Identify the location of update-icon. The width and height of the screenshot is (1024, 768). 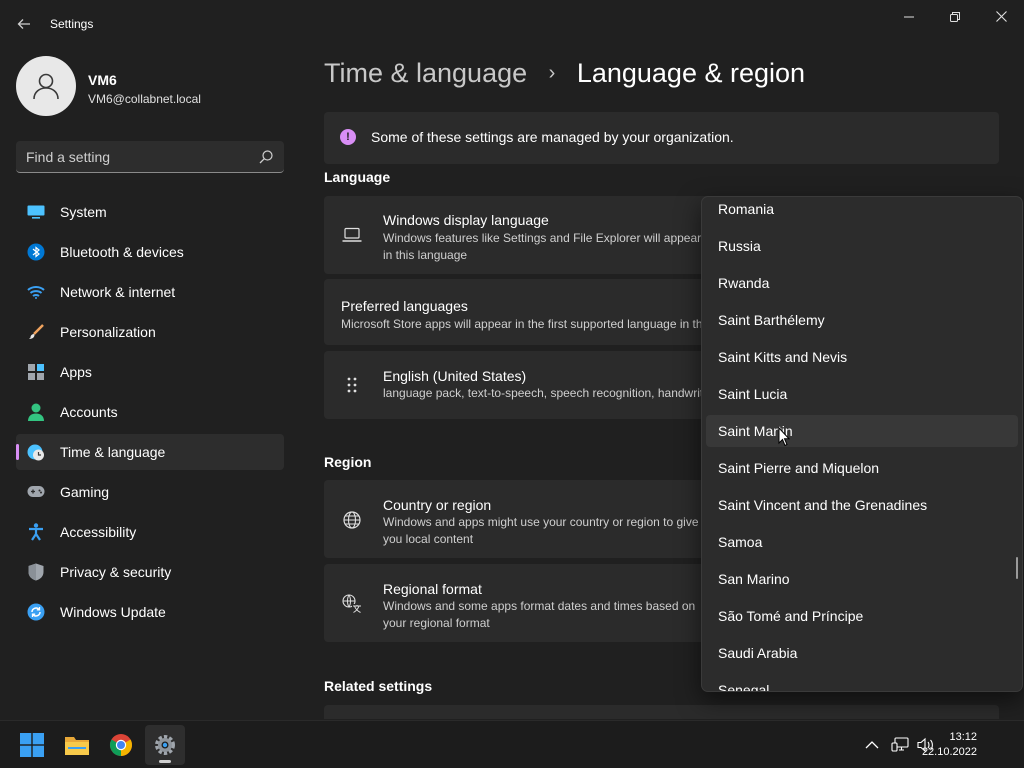
(36, 612).